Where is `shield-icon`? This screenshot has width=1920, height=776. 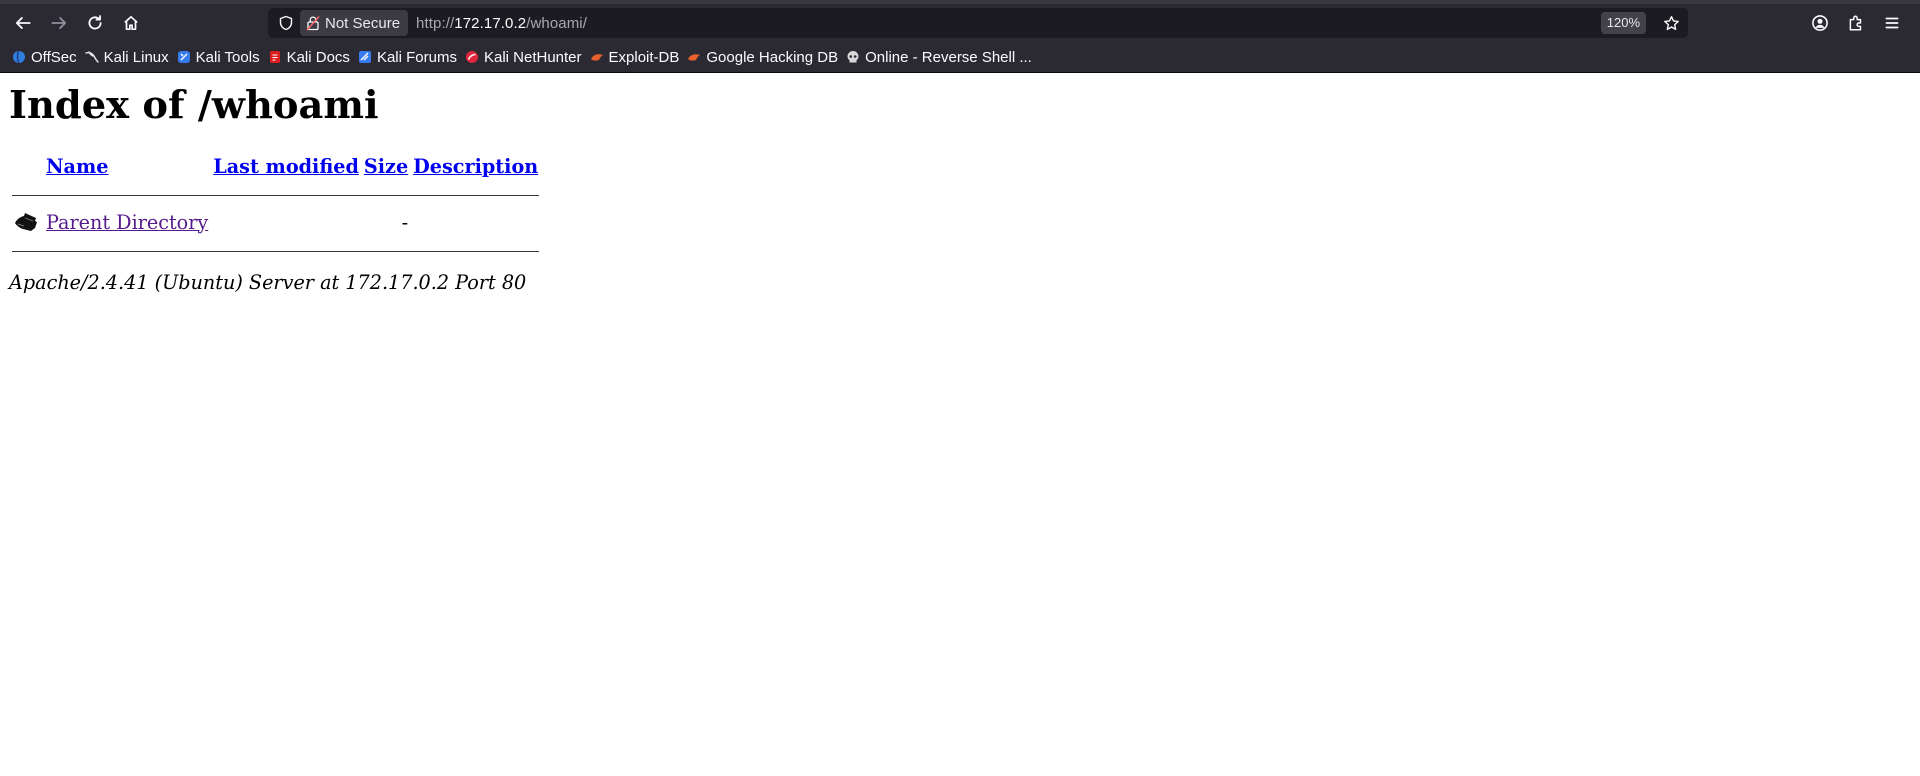 shield-icon is located at coordinates (286, 23).